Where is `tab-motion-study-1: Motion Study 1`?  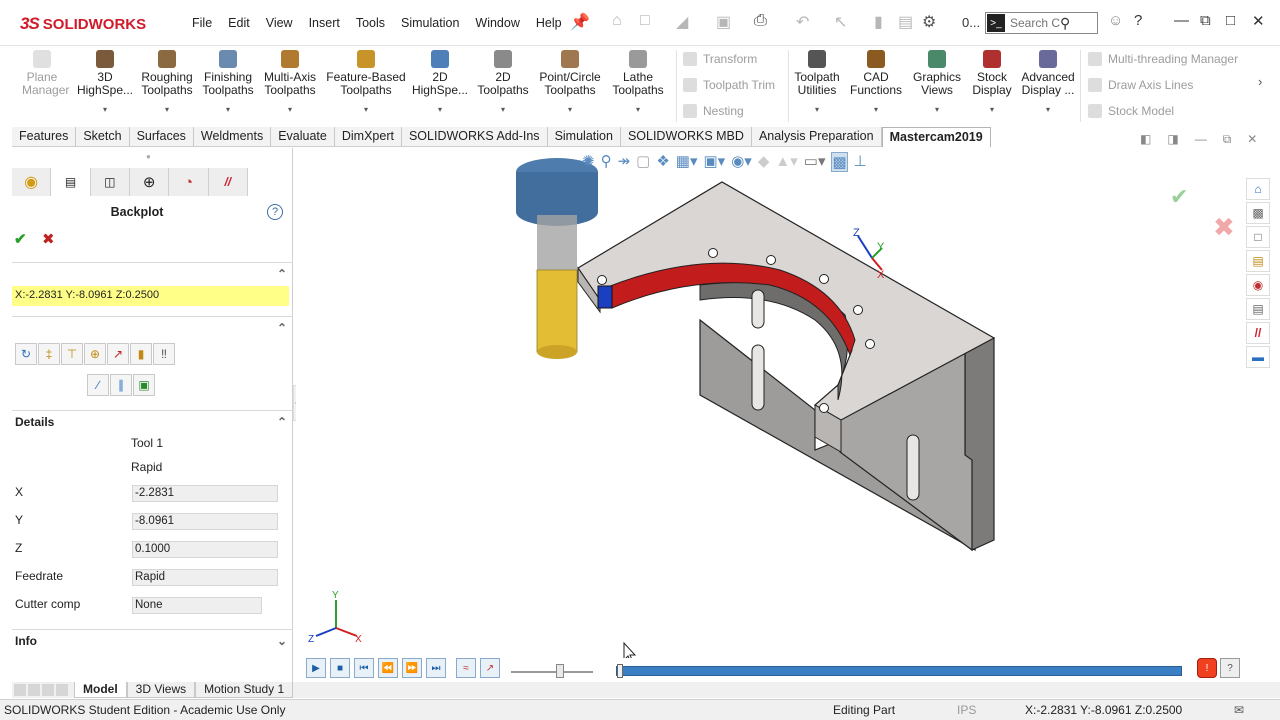
tab-motion-study-1: Motion Study 1 is located at coordinates (244, 690).